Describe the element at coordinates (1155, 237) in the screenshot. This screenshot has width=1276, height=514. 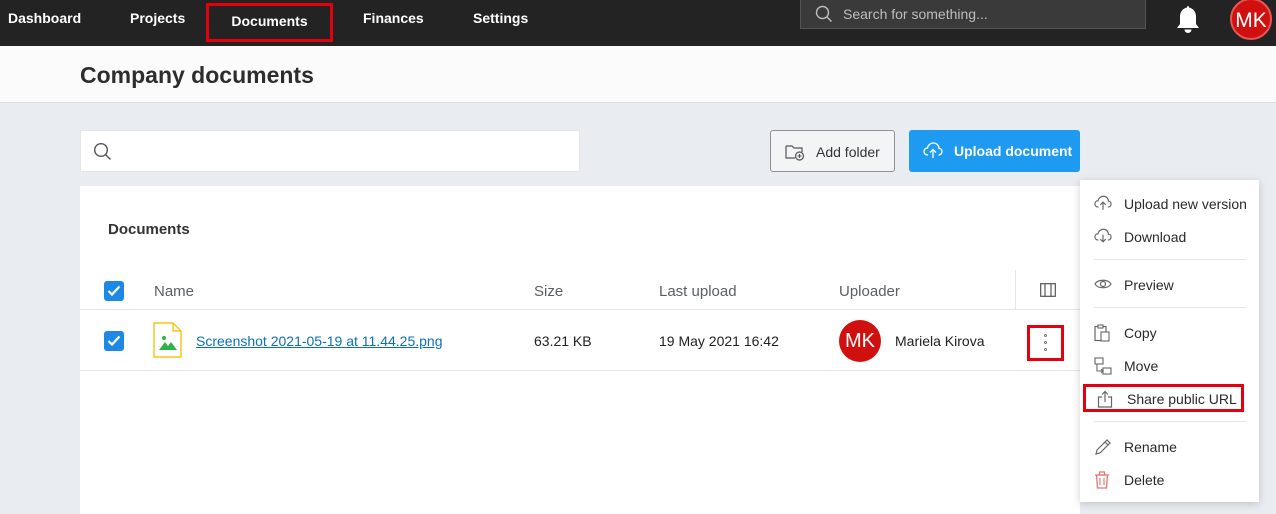
I see `menu-item-label: Download` at that location.